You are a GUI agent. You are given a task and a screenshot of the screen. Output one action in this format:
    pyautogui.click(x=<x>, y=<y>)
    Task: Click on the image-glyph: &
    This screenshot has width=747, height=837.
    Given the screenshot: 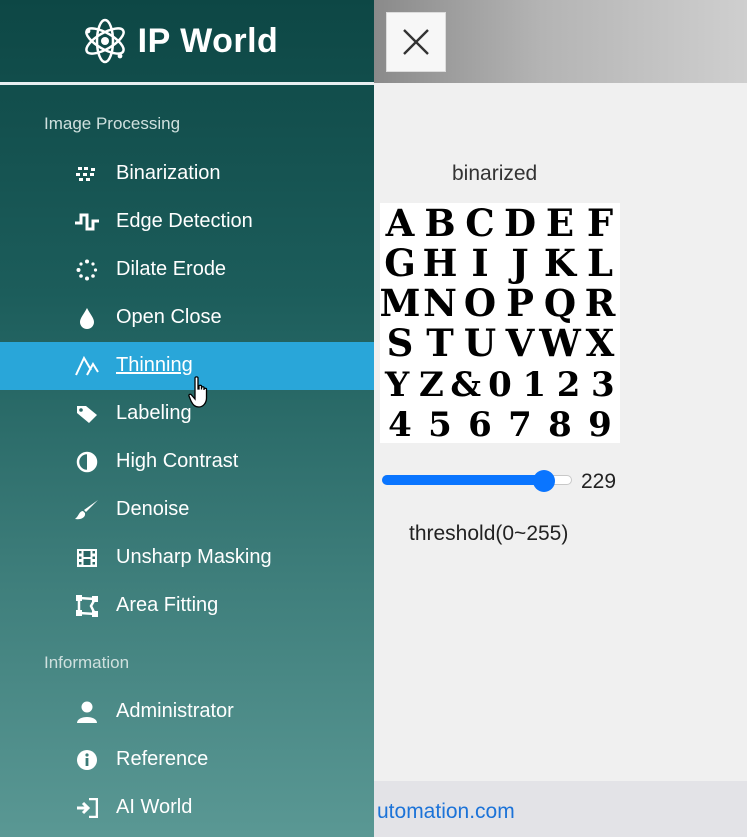 What is the action you would take?
    pyautogui.click(x=465, y=385)
    